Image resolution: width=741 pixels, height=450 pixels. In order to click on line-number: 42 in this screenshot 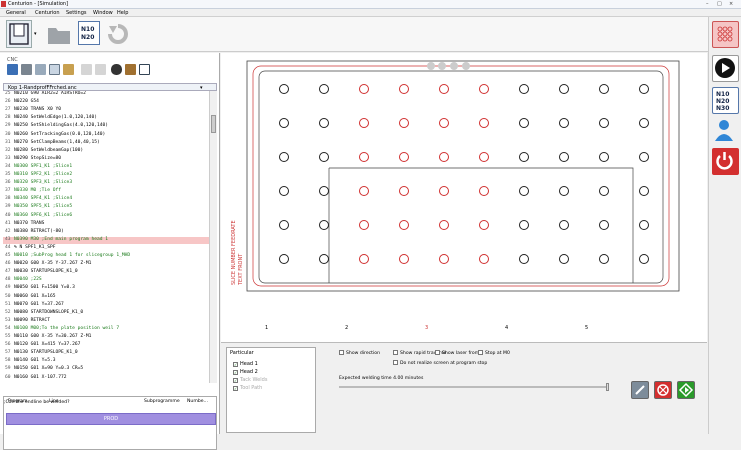, I will do `click(8, 231)`.